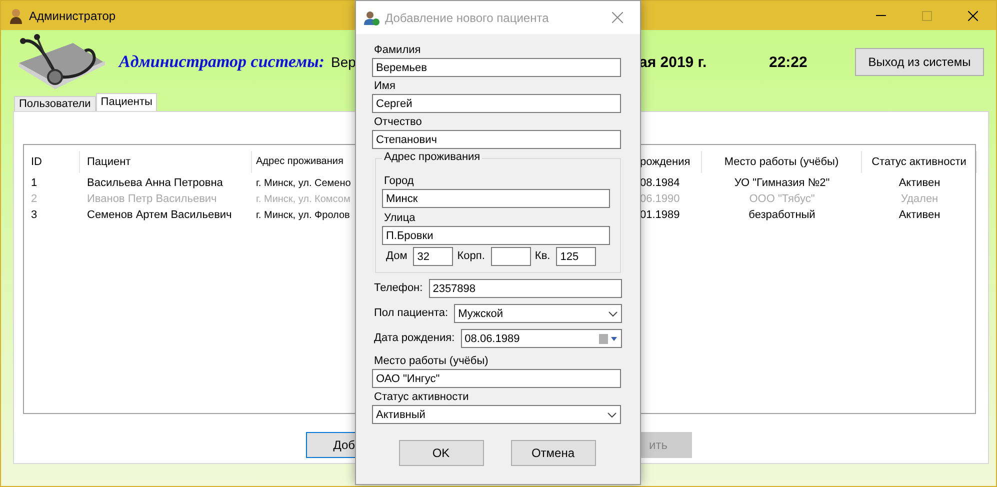 The height and width of the screenshot is (487, 997). Describe the element at coordinates (432, 157) in the screenshot. I see `group-label: Адрес проживания` at that location.